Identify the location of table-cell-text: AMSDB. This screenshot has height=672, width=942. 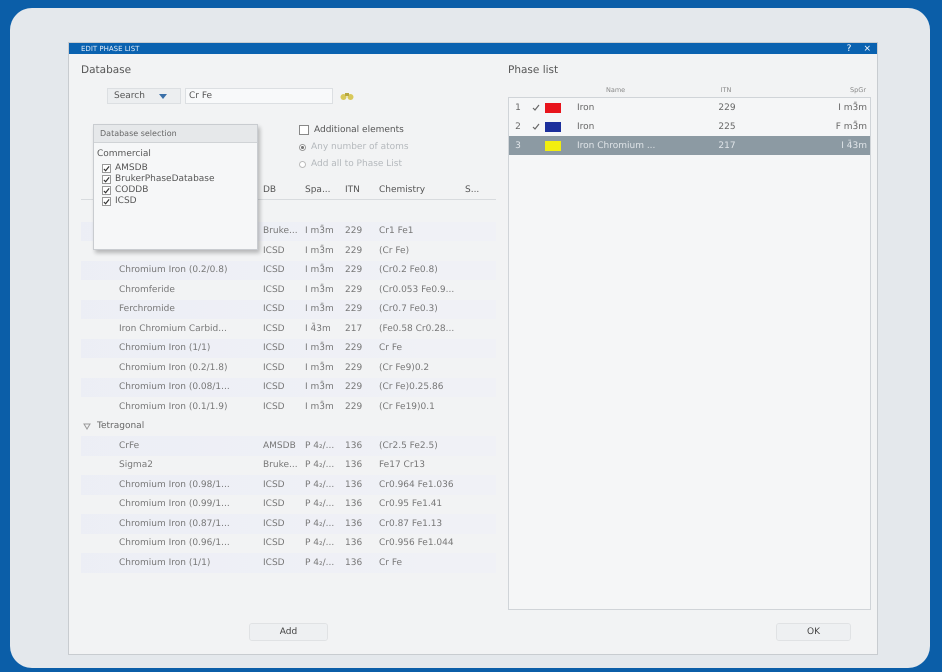
(280, 445).